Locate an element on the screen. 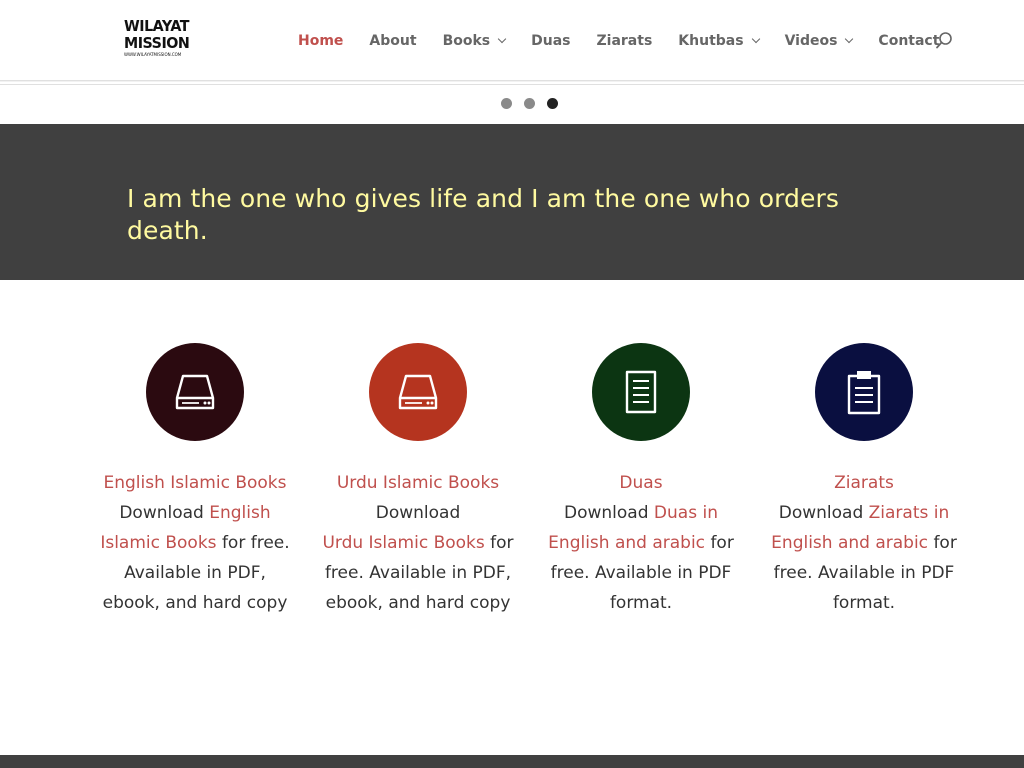 The image size is (1024, 768). document-icon is located at coordinates (641, 392).